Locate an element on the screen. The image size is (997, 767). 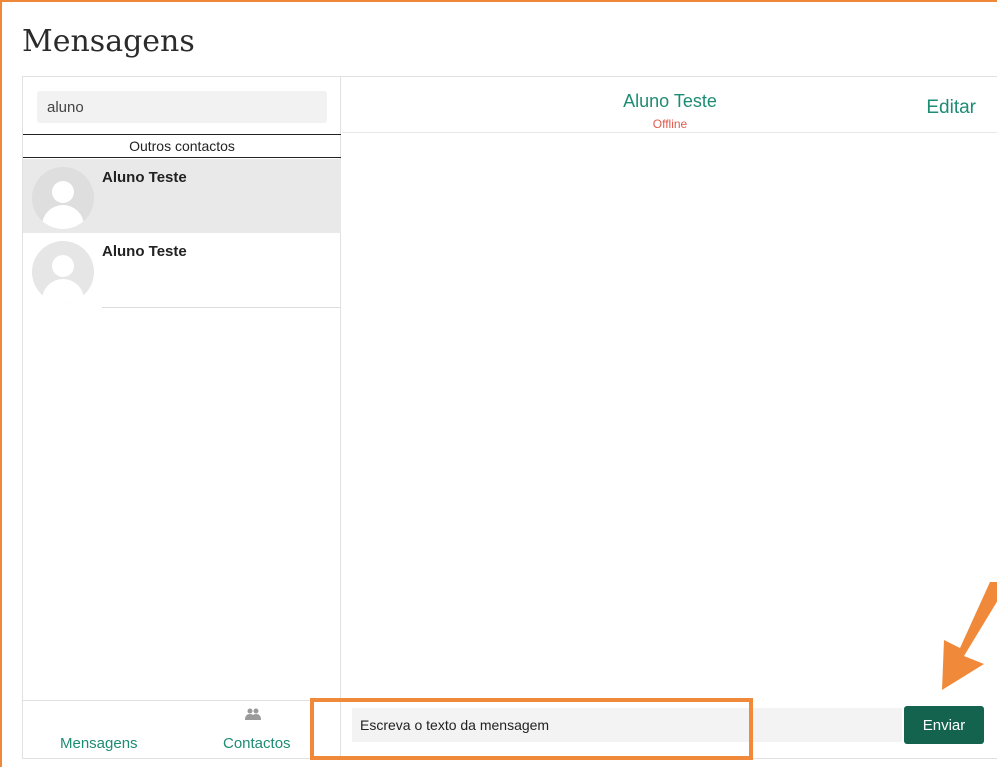
contacts-icon is located at coordinates (253, 716).